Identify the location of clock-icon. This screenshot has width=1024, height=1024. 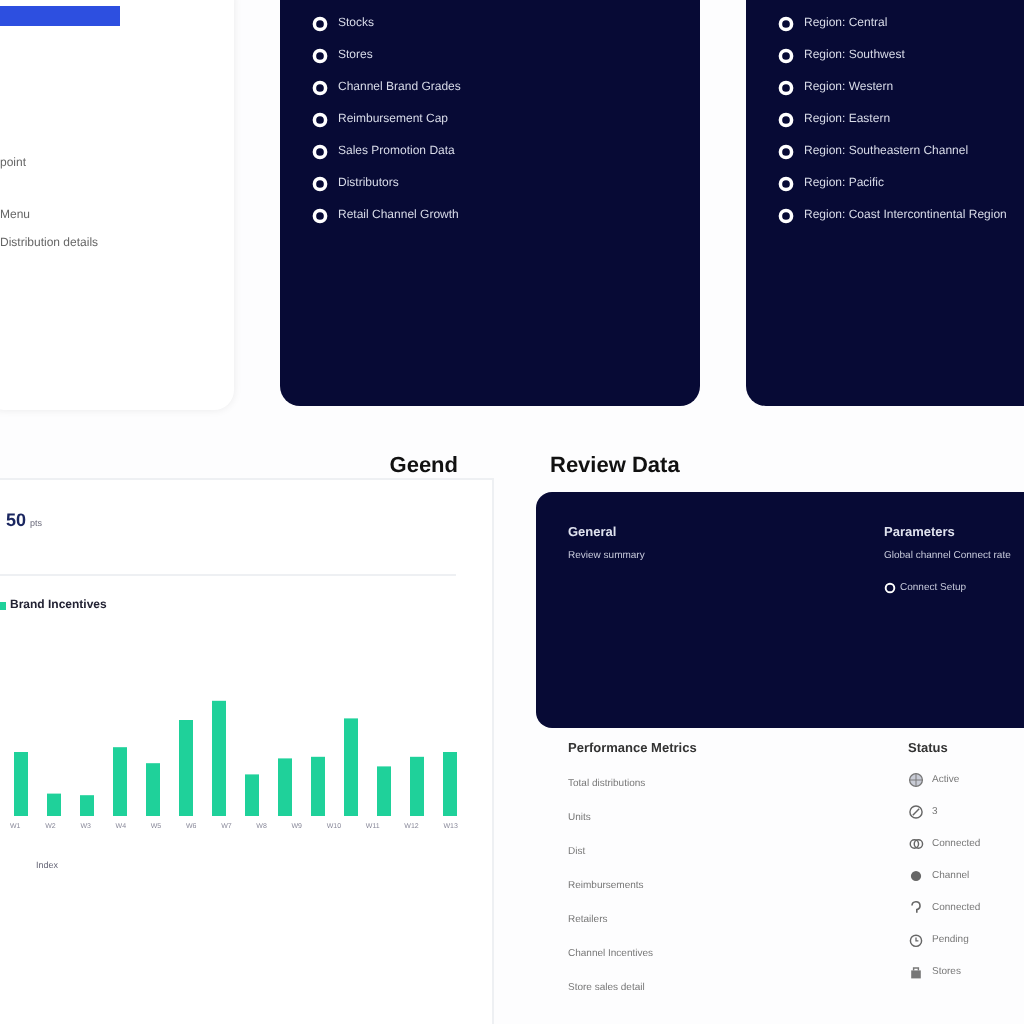
(916, 939).